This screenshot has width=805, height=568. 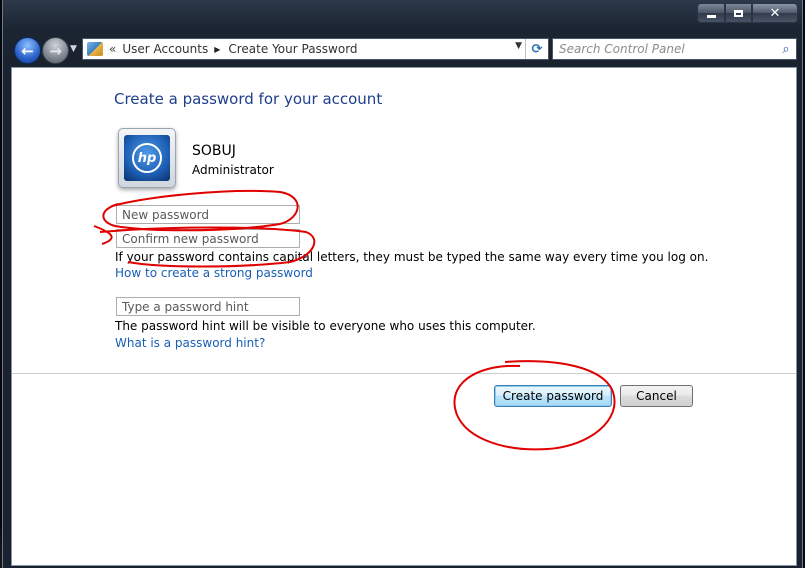 I want to click on arrow-left-icon: ←, so click(x=27, y=50).